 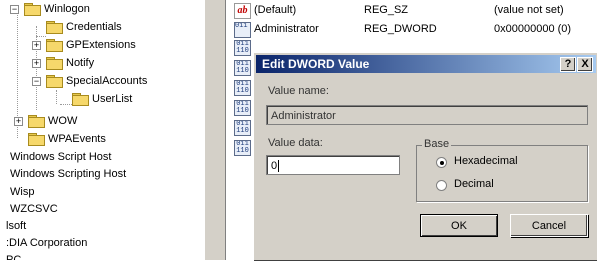 What do you see at coordinates (279, 166) in the screenshot?
I see `text-caret` at bounding box center [279, 166].